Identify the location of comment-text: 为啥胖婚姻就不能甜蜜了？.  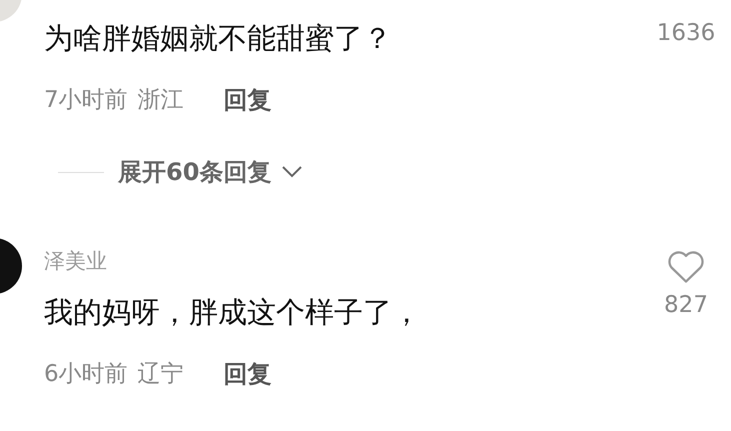
(218, 38).